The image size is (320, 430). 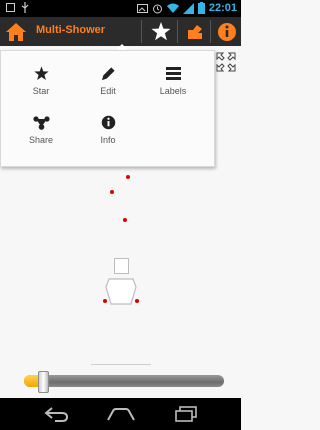 I want to click on back-icon, so click(x=56, y=414).